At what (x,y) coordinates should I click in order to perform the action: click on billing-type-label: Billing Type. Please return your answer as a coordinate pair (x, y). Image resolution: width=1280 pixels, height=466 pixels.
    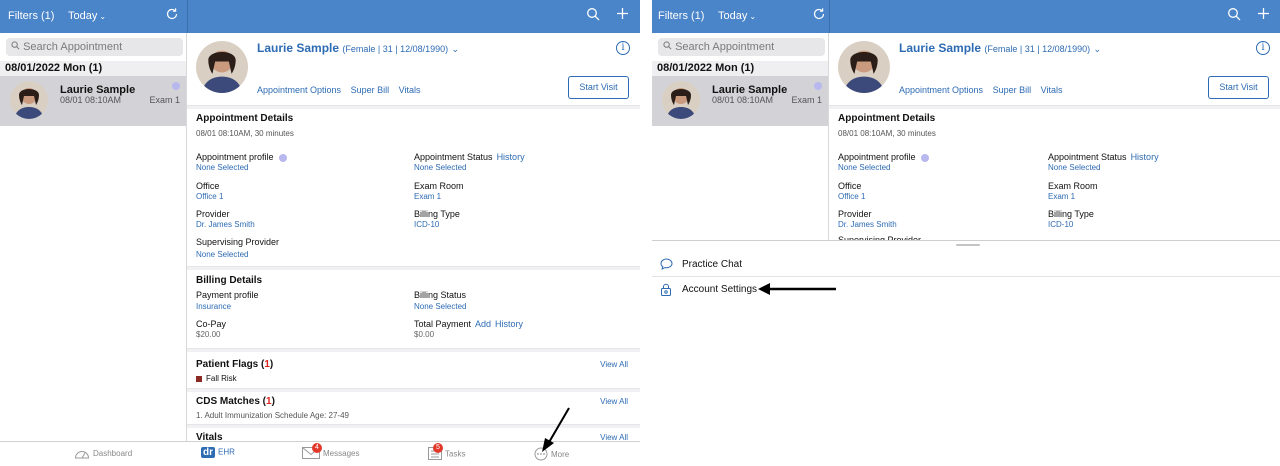
    Looking at the image, I should click on (1071, 214).